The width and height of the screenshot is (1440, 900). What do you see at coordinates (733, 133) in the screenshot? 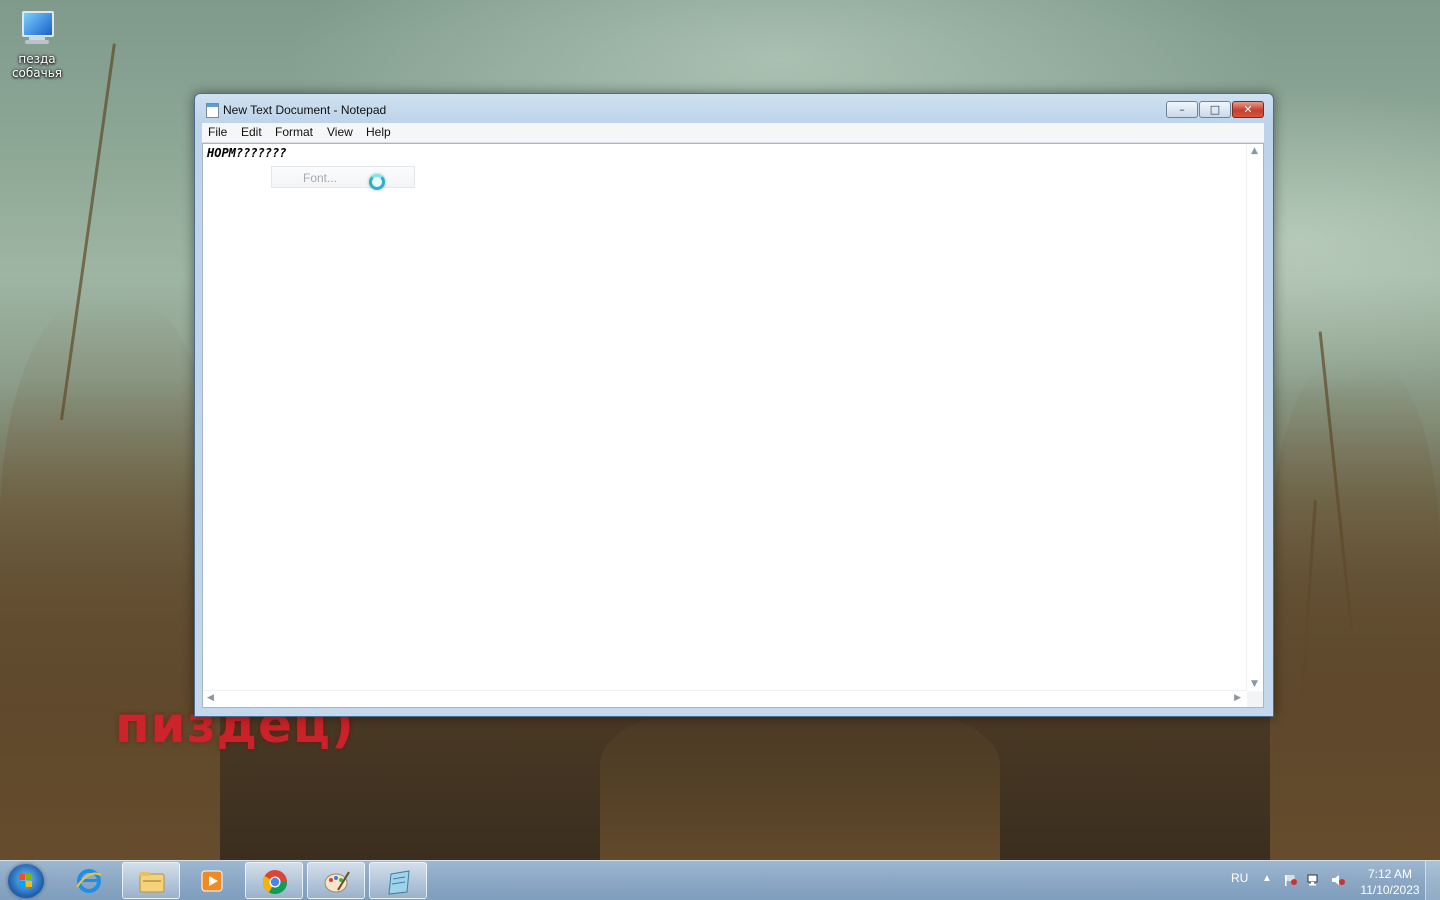
I see `menu-bar: File Edit Format View Help` at bounding box center [733, 133].